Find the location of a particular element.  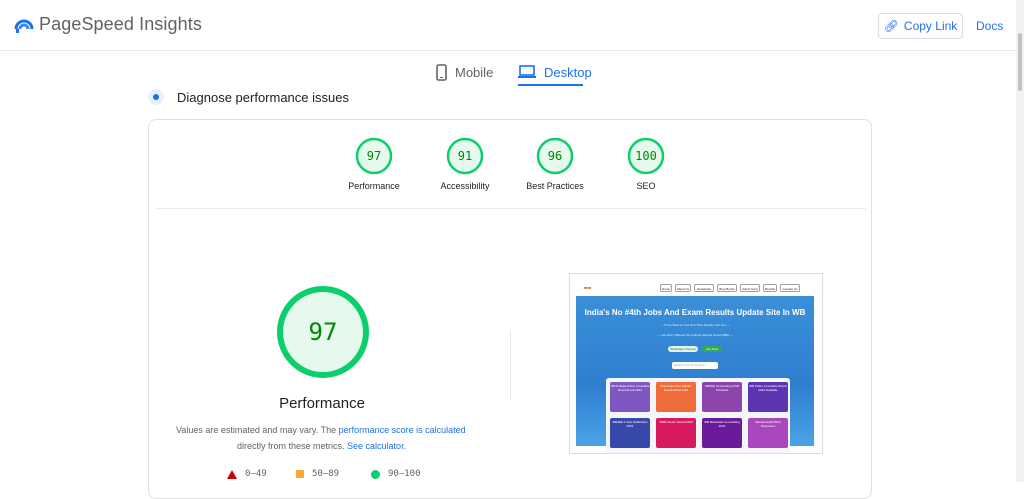

gauge-score: 100 is located at coordinates (646, 156).